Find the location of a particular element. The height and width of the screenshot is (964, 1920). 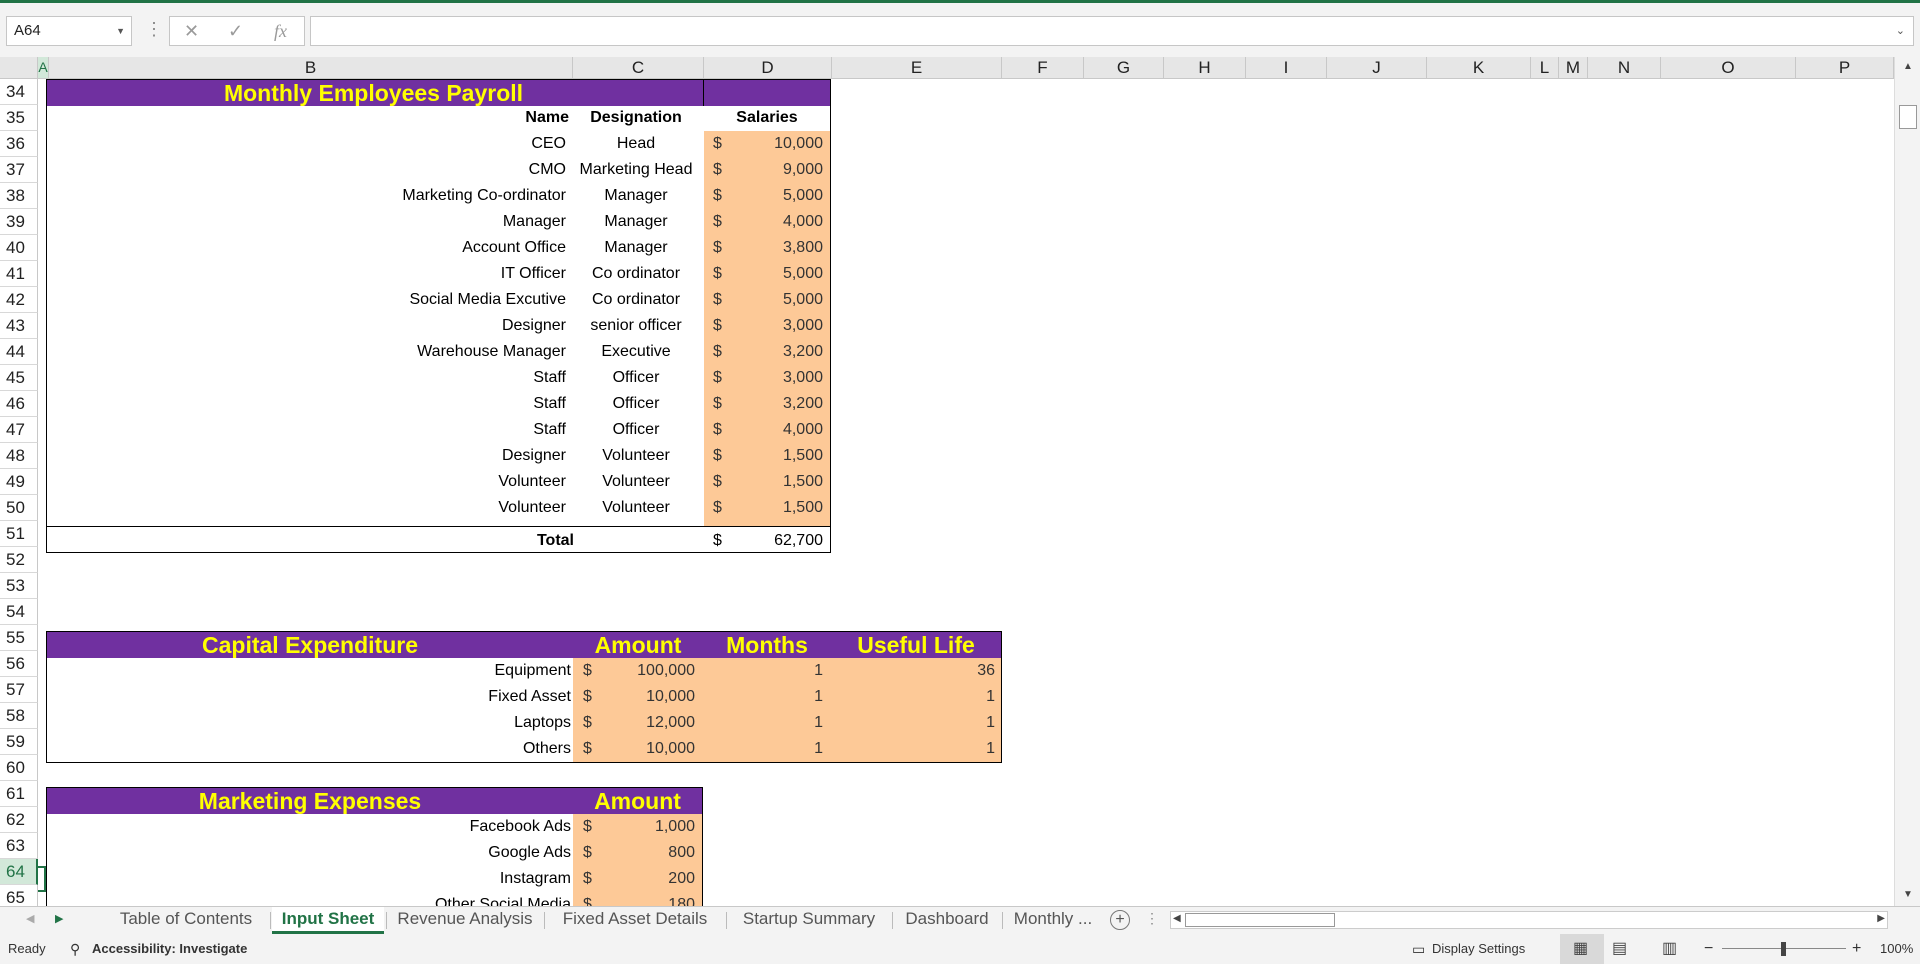

horizontal-scroll-thumb is located at coordinates (1260, 920).